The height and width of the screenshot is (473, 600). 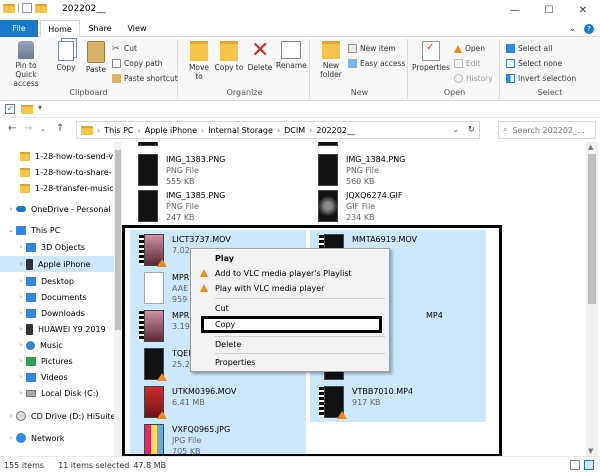 What do you see at coordinates (60, 209) in the screenshot?
I see `sidebar-item-onedrive: › OneDrive - Personal` at bounding box center [60, 209].